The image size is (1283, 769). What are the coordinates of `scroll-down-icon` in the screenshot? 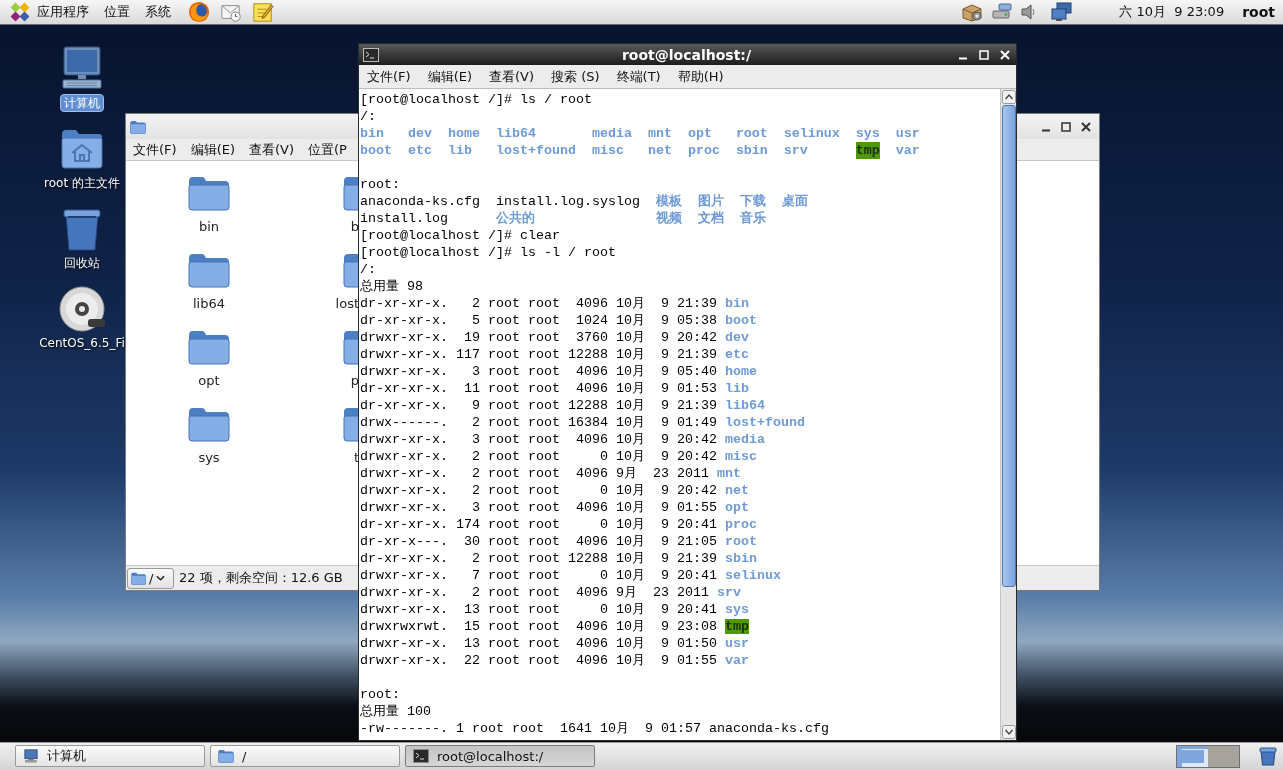 It's located at (1008, 732).